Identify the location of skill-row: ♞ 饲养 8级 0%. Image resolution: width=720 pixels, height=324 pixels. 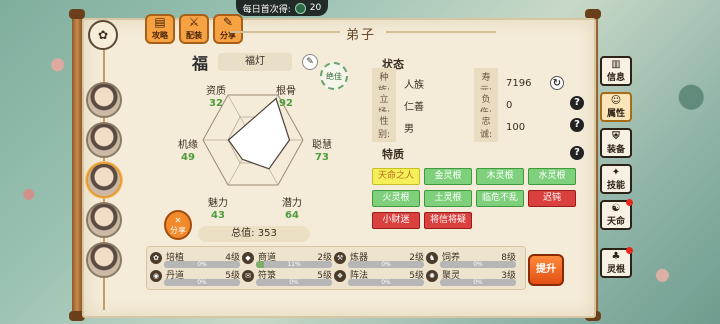
(471, 260).